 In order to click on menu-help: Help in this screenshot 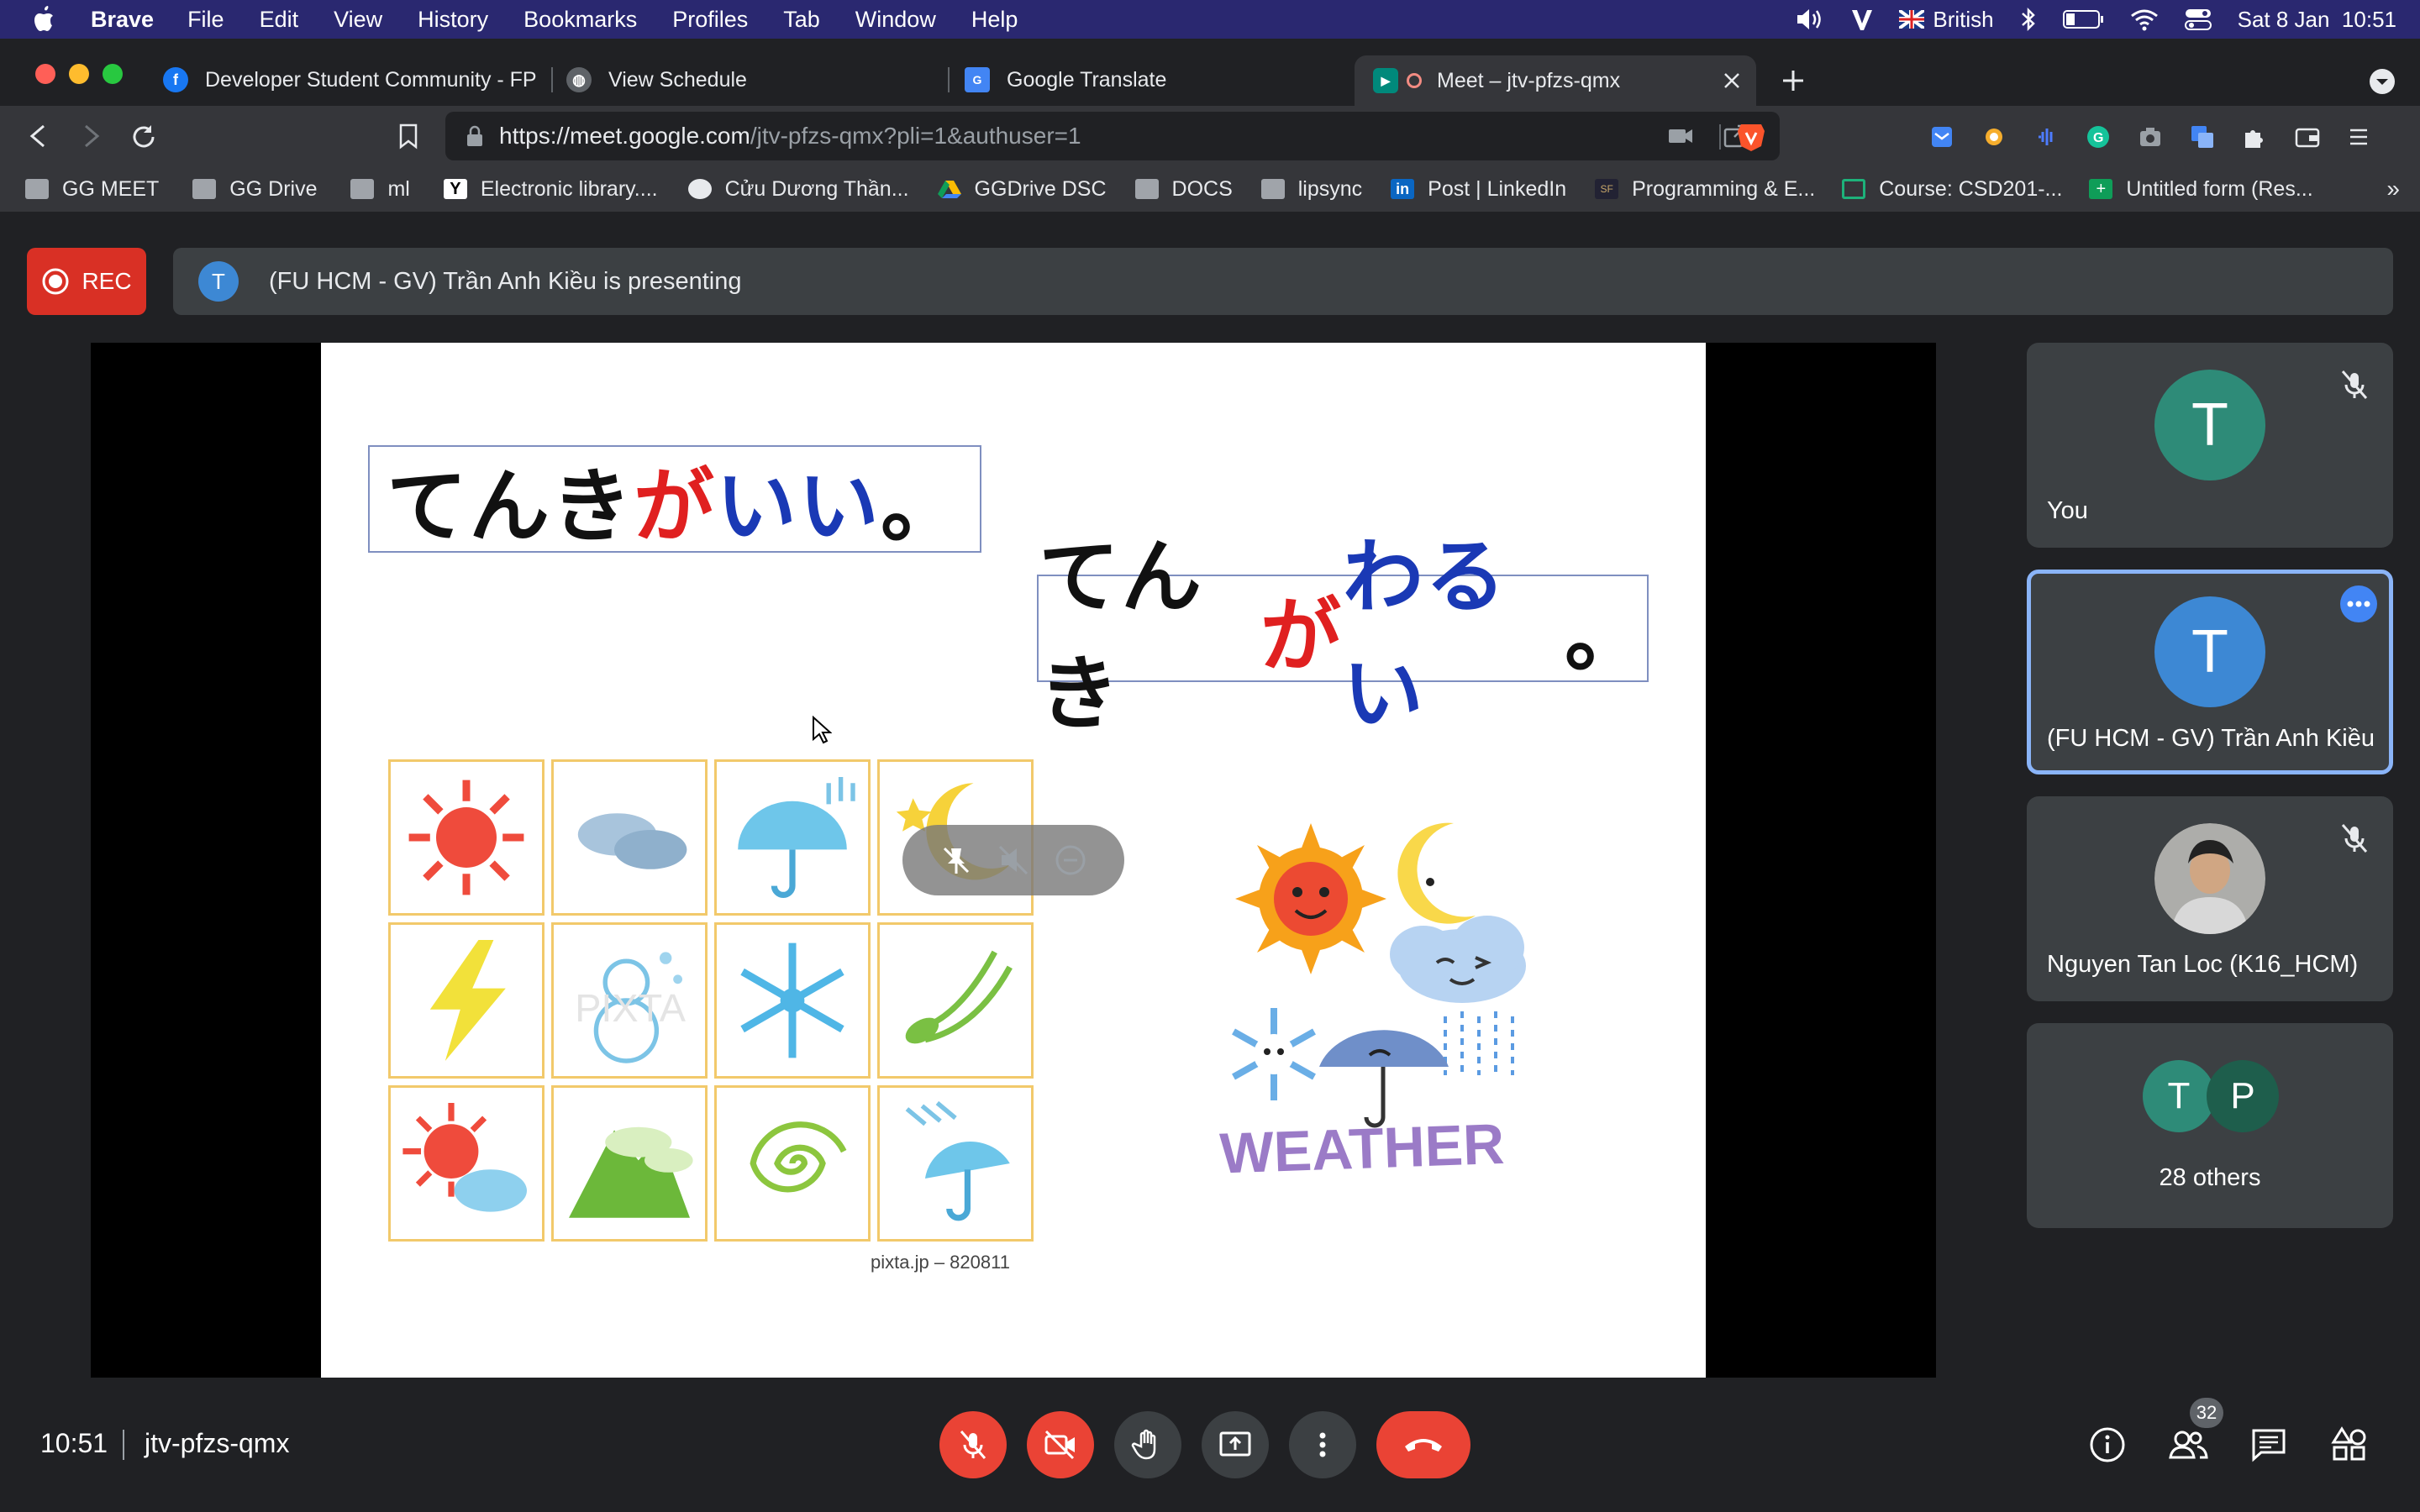, I will do `click(994, 20)`.